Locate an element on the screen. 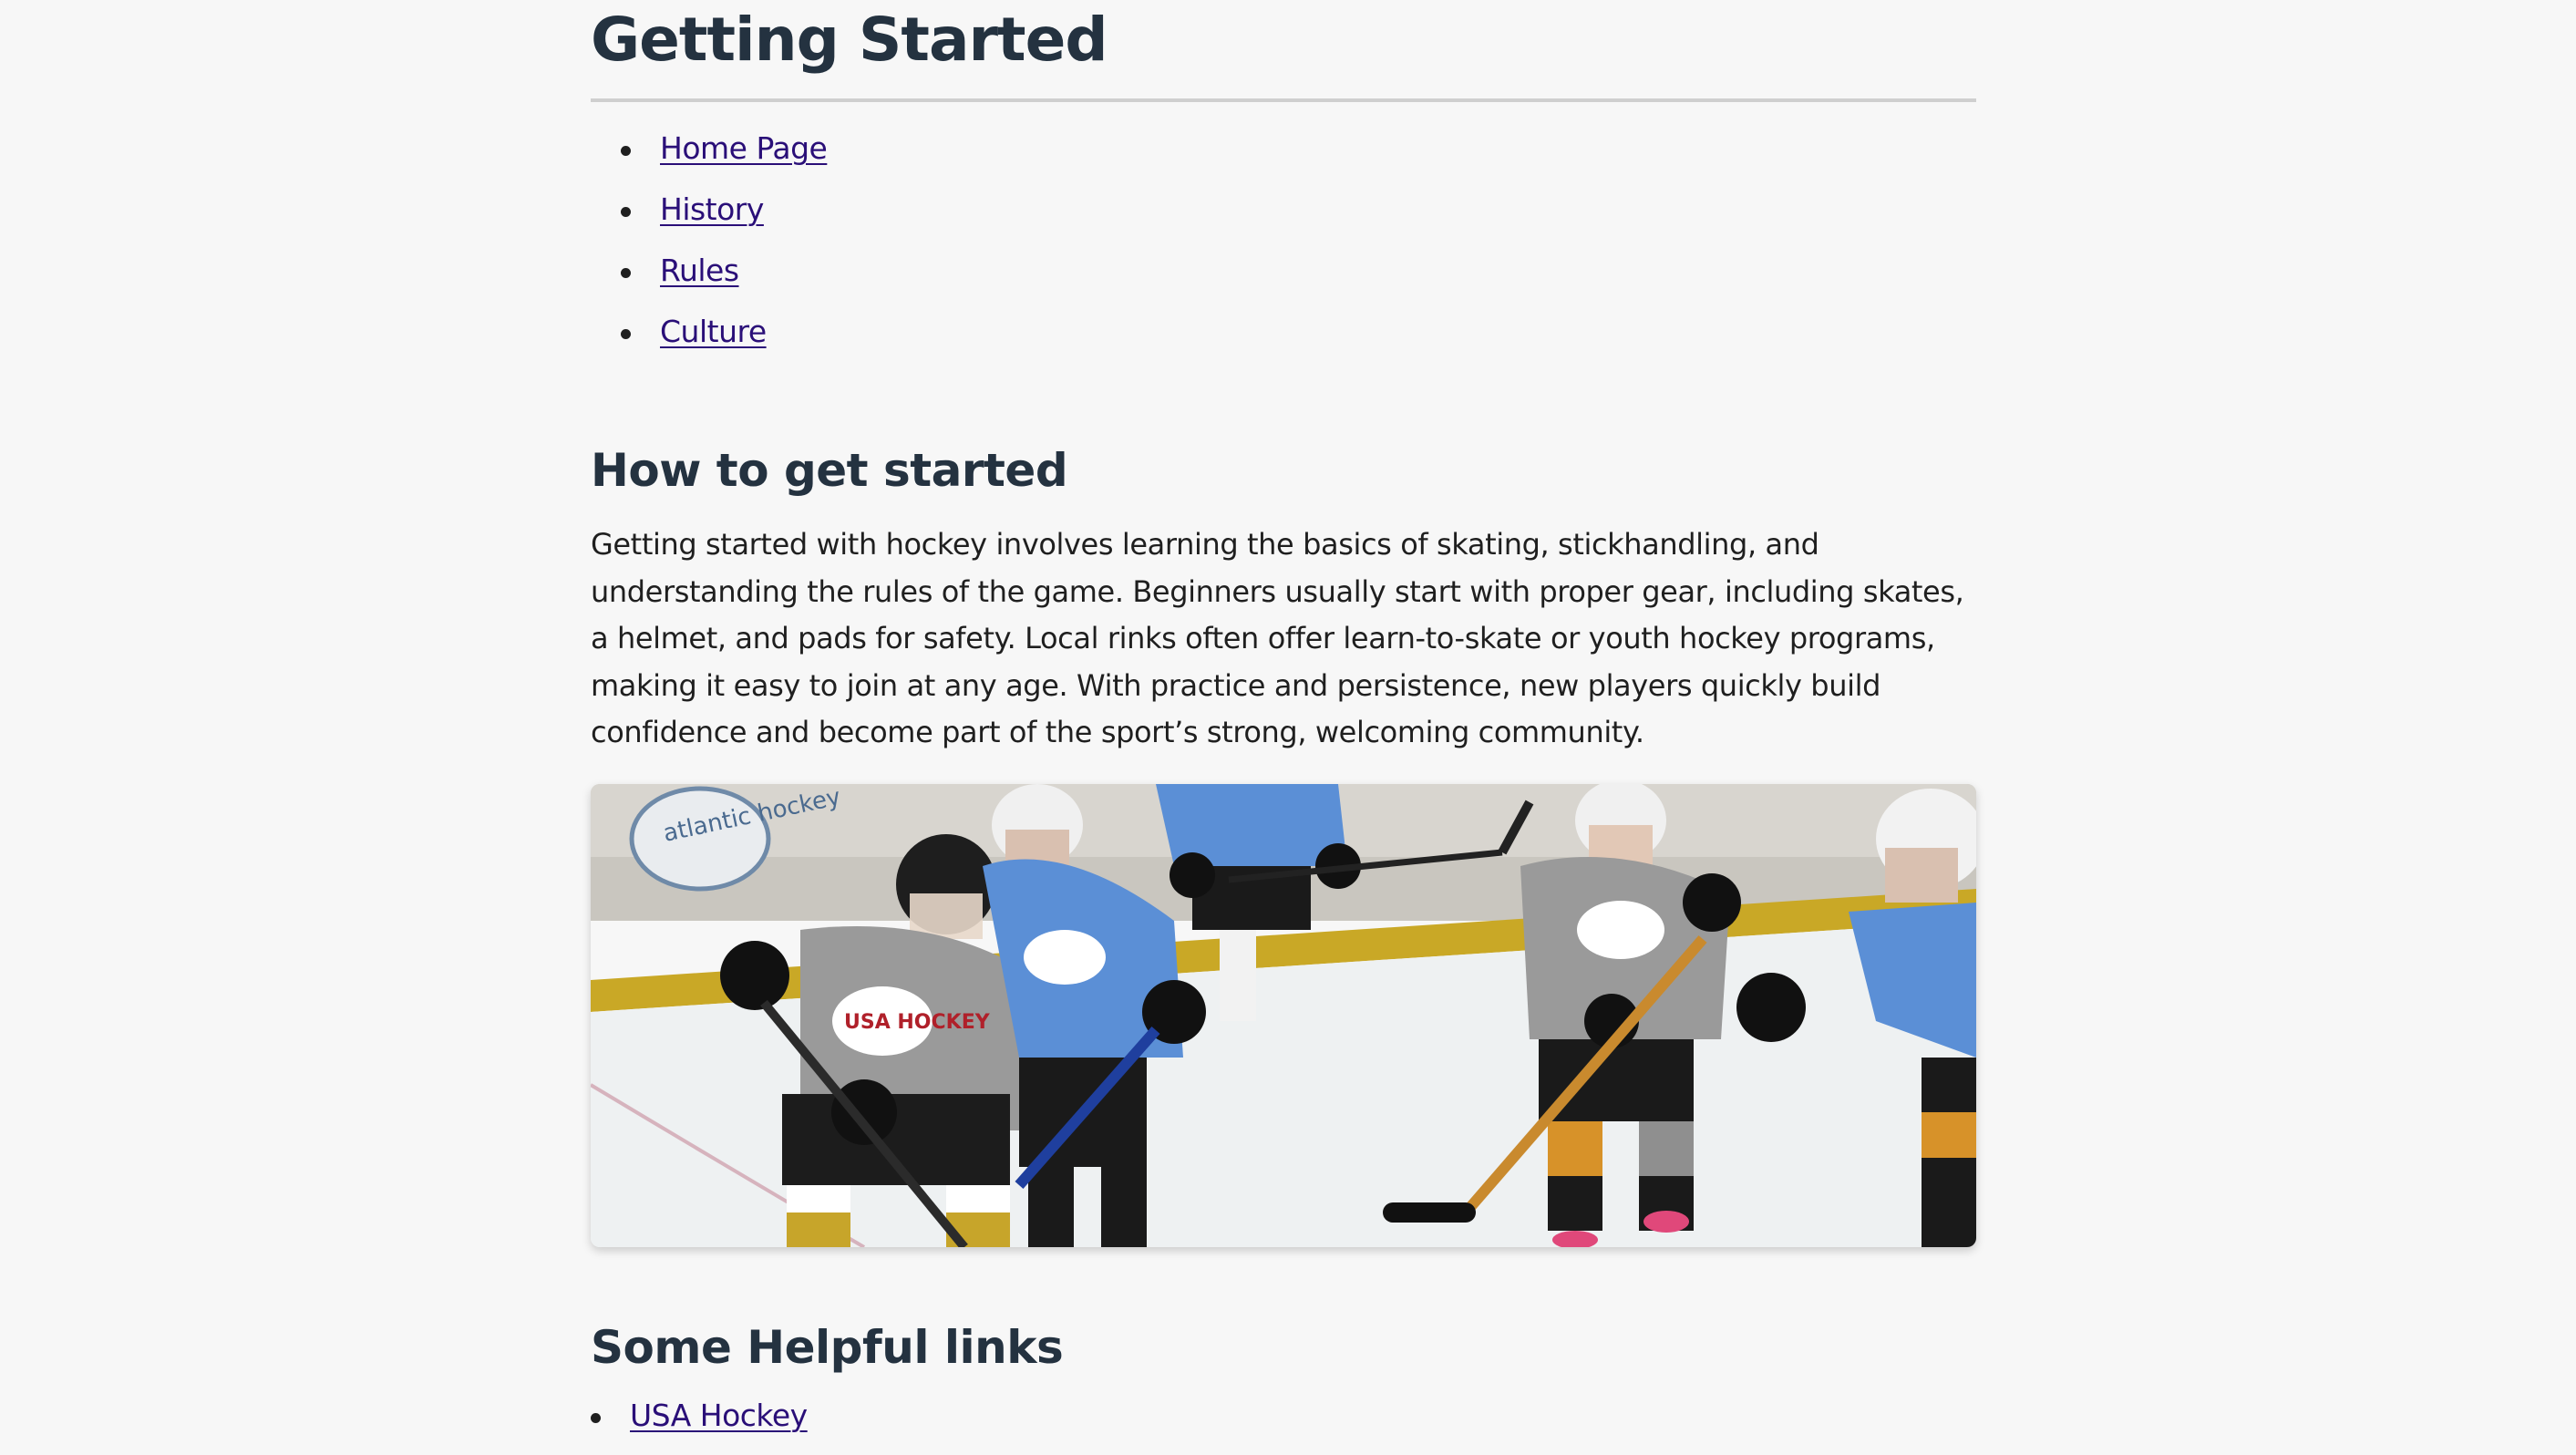  nav-item-culture: Culture is located at coordinates (1298, 339).